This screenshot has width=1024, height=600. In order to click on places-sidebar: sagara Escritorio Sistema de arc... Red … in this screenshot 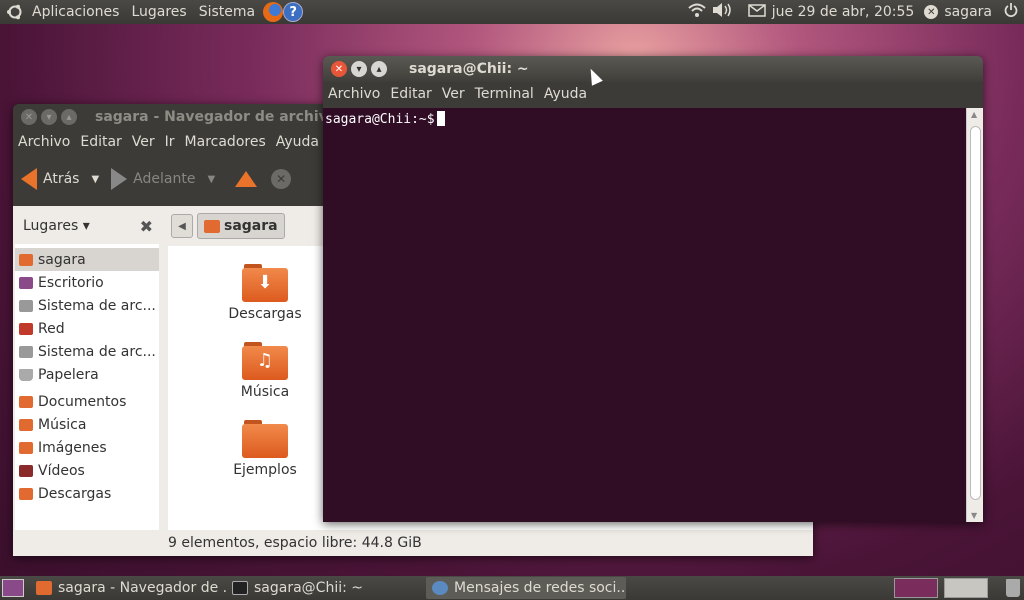, I will do `click(87, 387)`.